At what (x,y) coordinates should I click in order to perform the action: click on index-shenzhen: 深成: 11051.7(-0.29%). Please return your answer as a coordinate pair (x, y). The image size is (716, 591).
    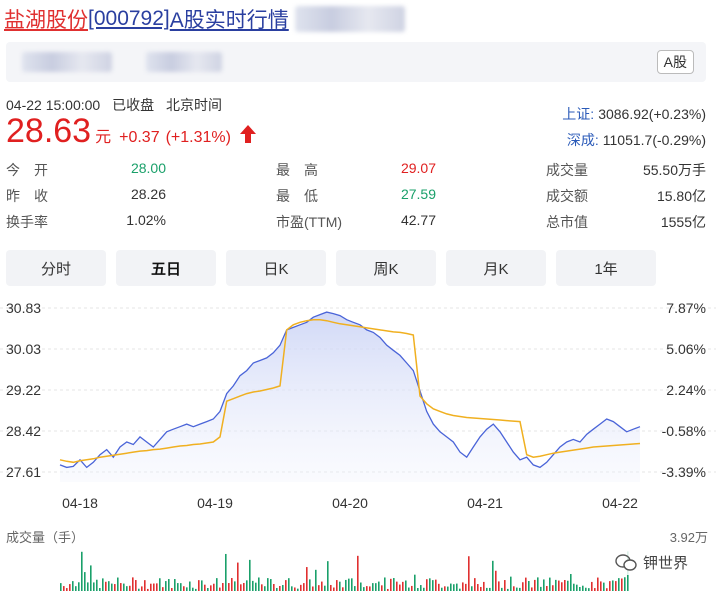
    Looking at the image, I should click on (636, 140).